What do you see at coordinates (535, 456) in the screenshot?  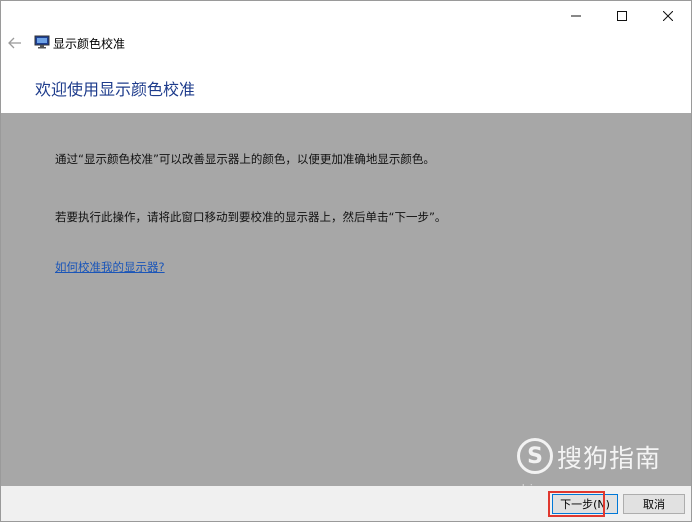 I see `sogou-logo-icon: S` at bounding box center [535, 456].